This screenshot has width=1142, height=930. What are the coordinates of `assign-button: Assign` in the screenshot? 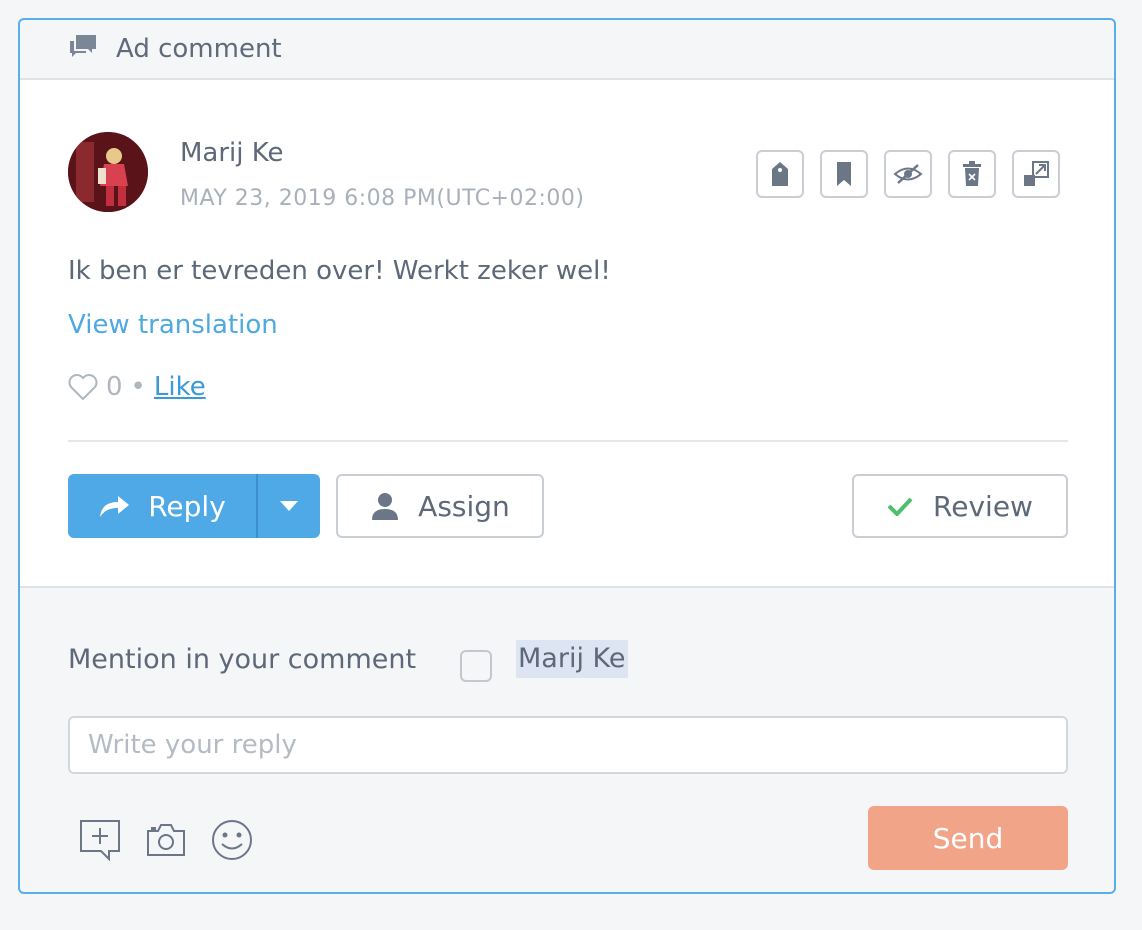 It's located at (440, 506).